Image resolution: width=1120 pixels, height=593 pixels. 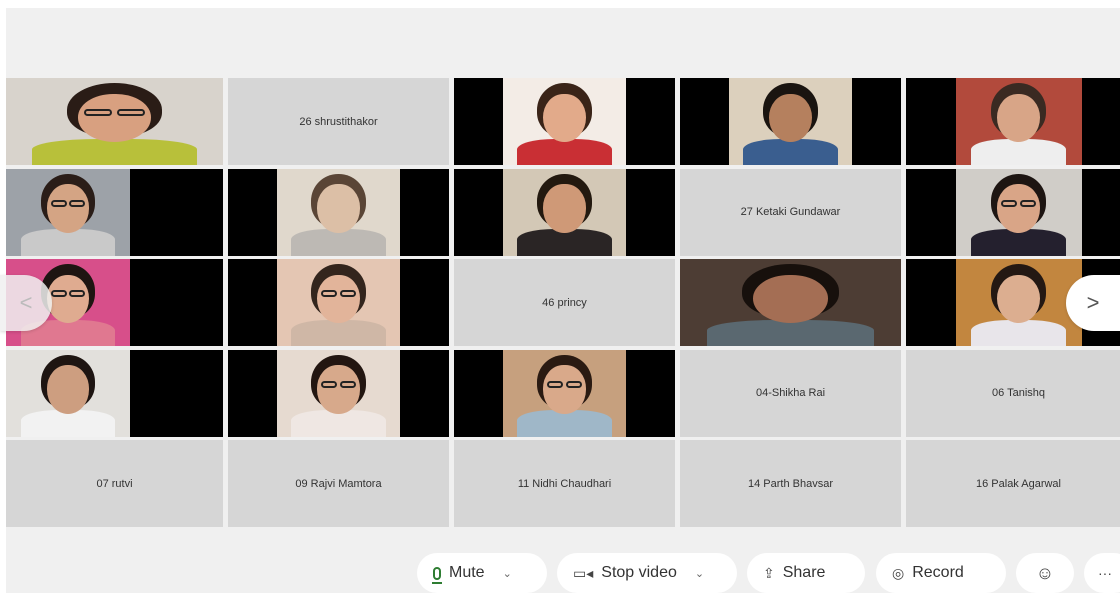 I want to click on participant-tile-name-only: 11 Nidhi Chaudhari, so click(x=564, y=483).